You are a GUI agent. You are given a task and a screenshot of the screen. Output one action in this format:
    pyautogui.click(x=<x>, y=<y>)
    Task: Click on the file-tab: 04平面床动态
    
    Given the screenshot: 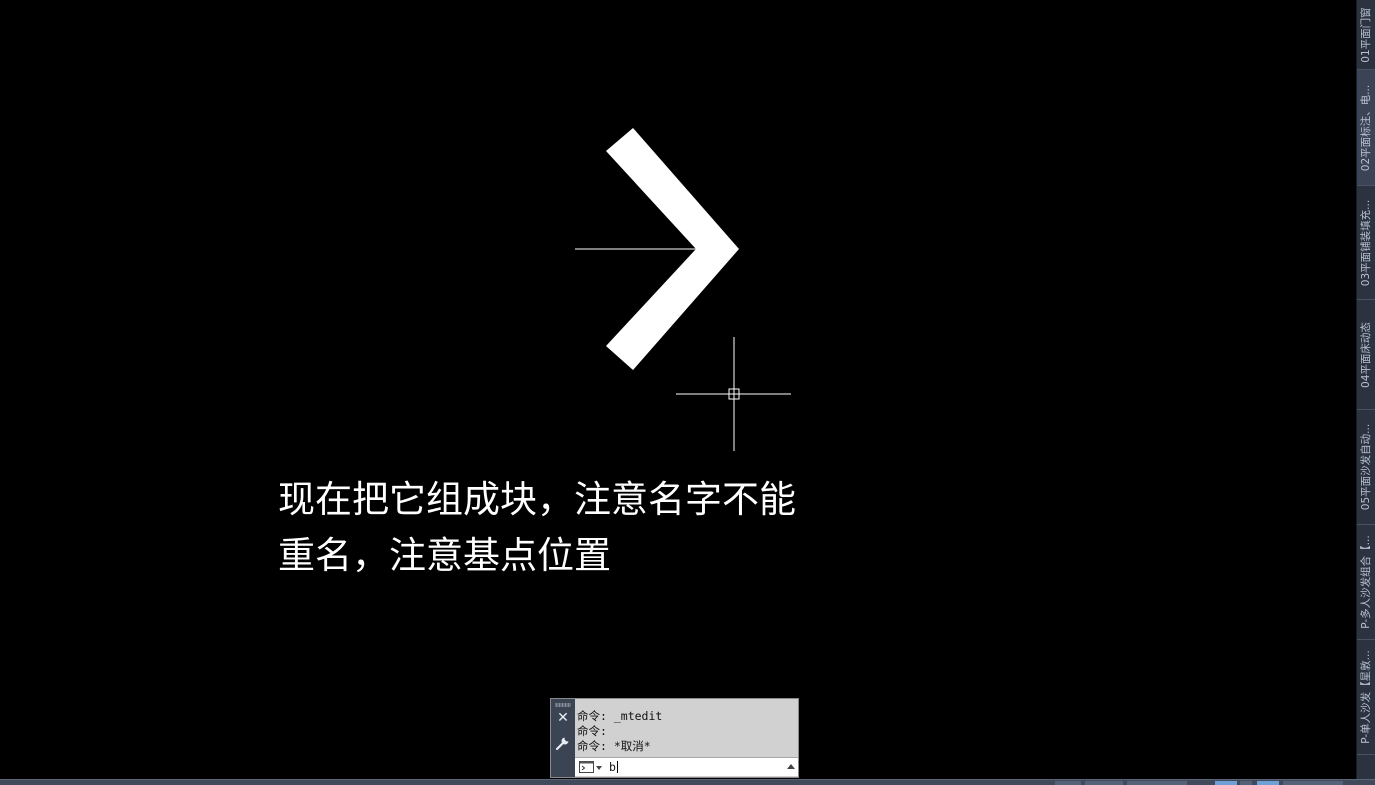 What is the action you would take?
    pyautogui.click(x=1366, y=355)
    